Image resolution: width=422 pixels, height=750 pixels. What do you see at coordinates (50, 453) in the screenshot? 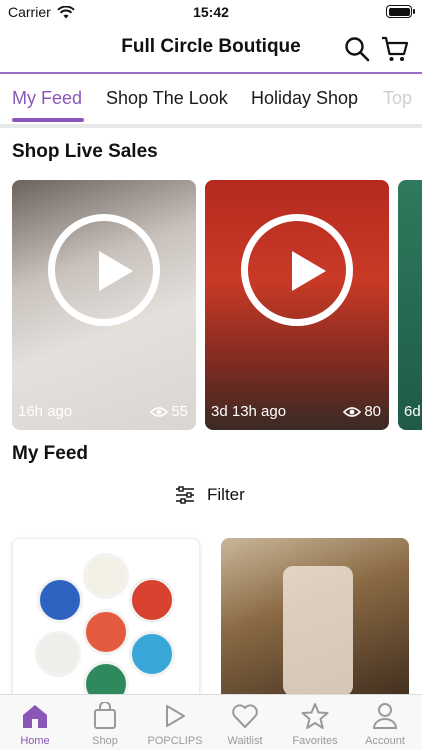
I see `feed-heading: My Feed` at bounding box center [50, 453].